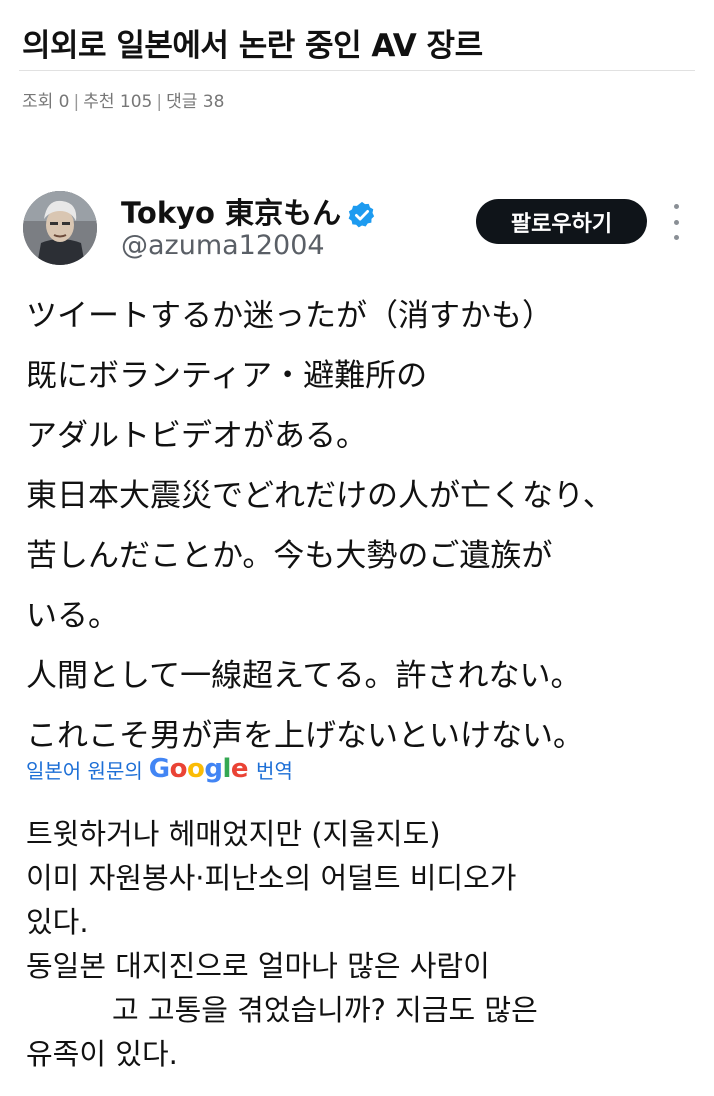 Image resolution: width=714 pixels, height=1096 pixels. What do you see at coordinates (357, 70) in the screenshot?
I see `title-divider` at bounding box center [357, 70].